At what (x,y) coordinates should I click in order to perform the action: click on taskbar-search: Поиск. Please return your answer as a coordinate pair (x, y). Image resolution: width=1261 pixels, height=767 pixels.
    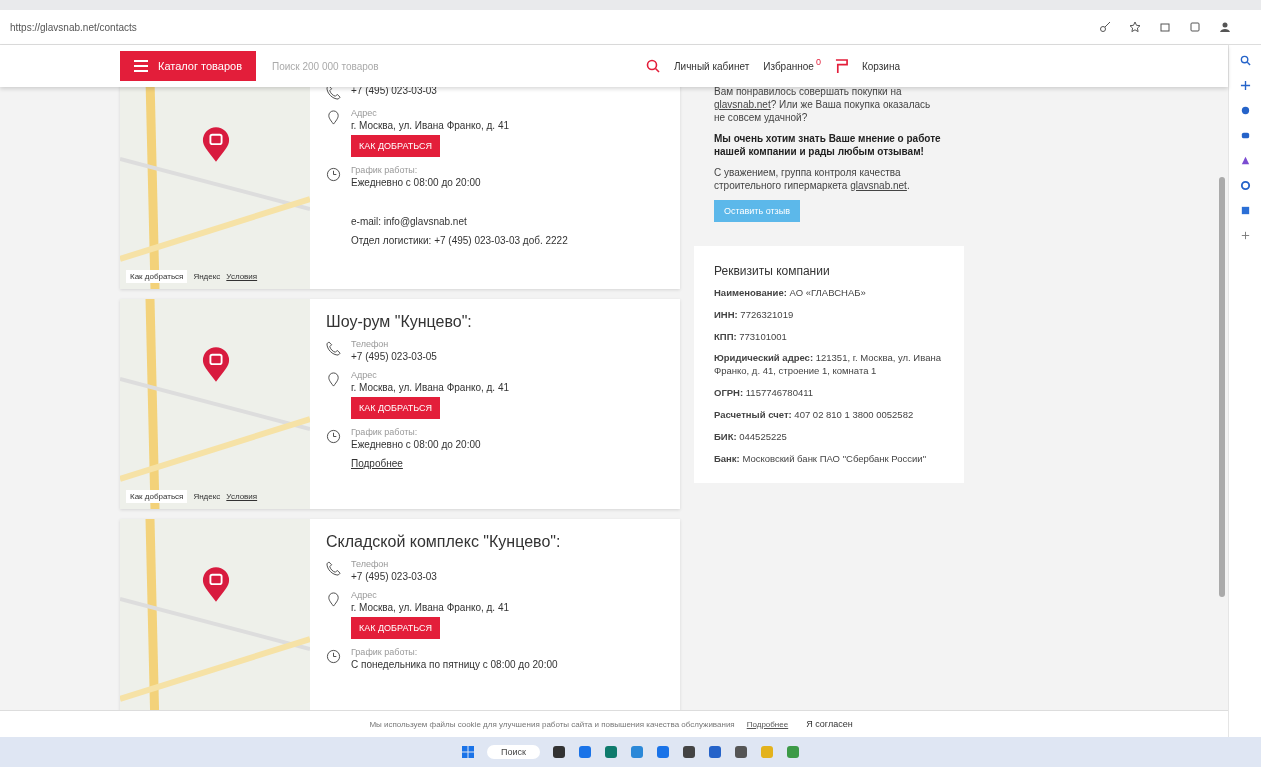
    Looking at the image, I should click on (513, 752).